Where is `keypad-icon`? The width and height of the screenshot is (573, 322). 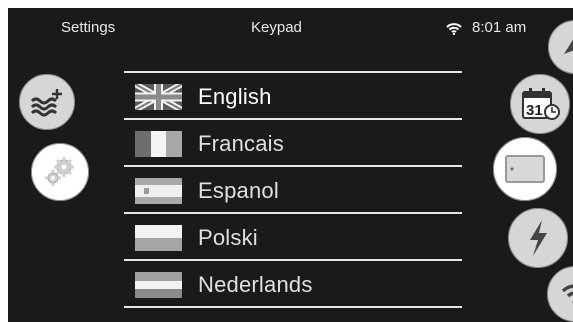
keypad-icon is located at coordinates (525, 169).